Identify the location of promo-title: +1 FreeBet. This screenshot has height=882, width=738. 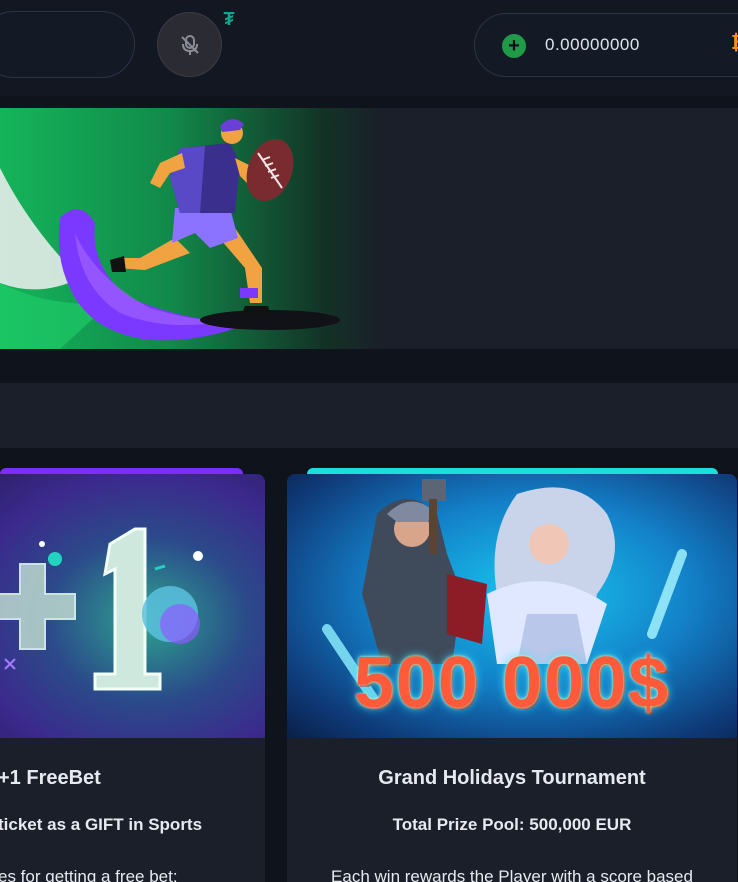
(50, 778).